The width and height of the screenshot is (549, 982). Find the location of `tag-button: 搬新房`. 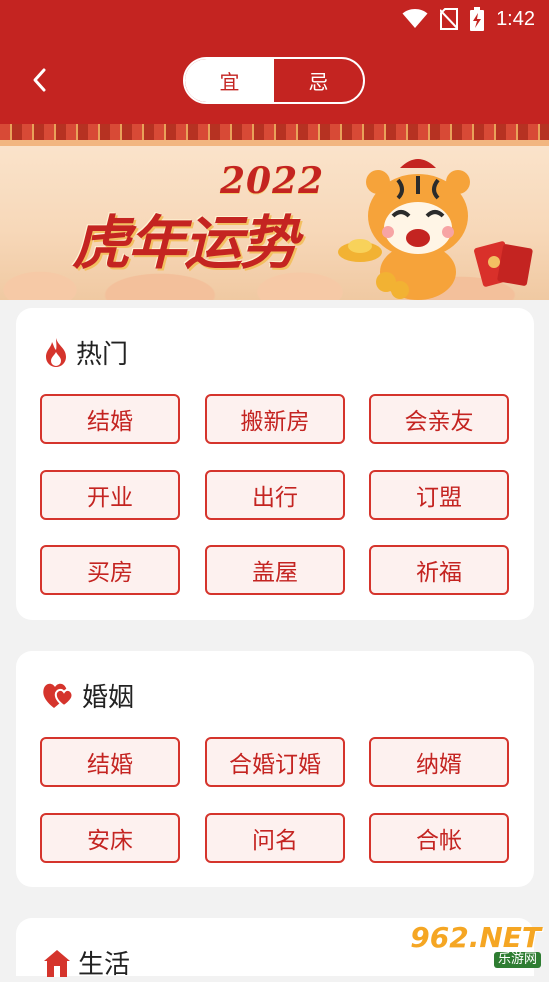

tag-button: 搬新房 is located at coordinates (275, 419).